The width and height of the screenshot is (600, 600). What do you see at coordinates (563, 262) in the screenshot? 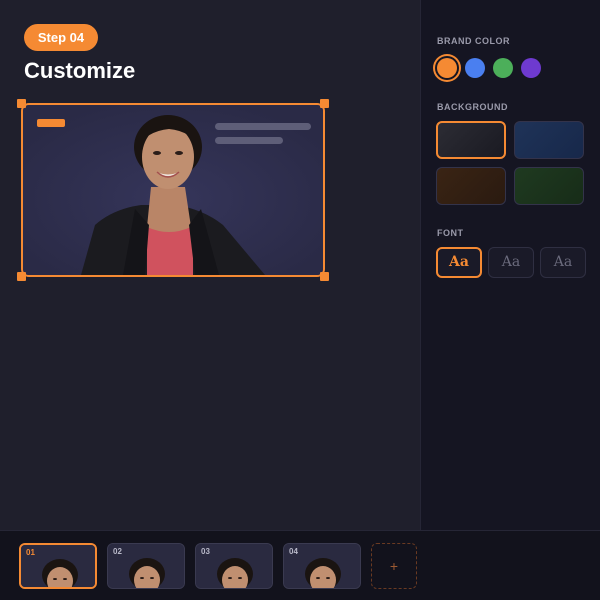
I see `font-option-3: Aa` at bounding box center [563, 262].